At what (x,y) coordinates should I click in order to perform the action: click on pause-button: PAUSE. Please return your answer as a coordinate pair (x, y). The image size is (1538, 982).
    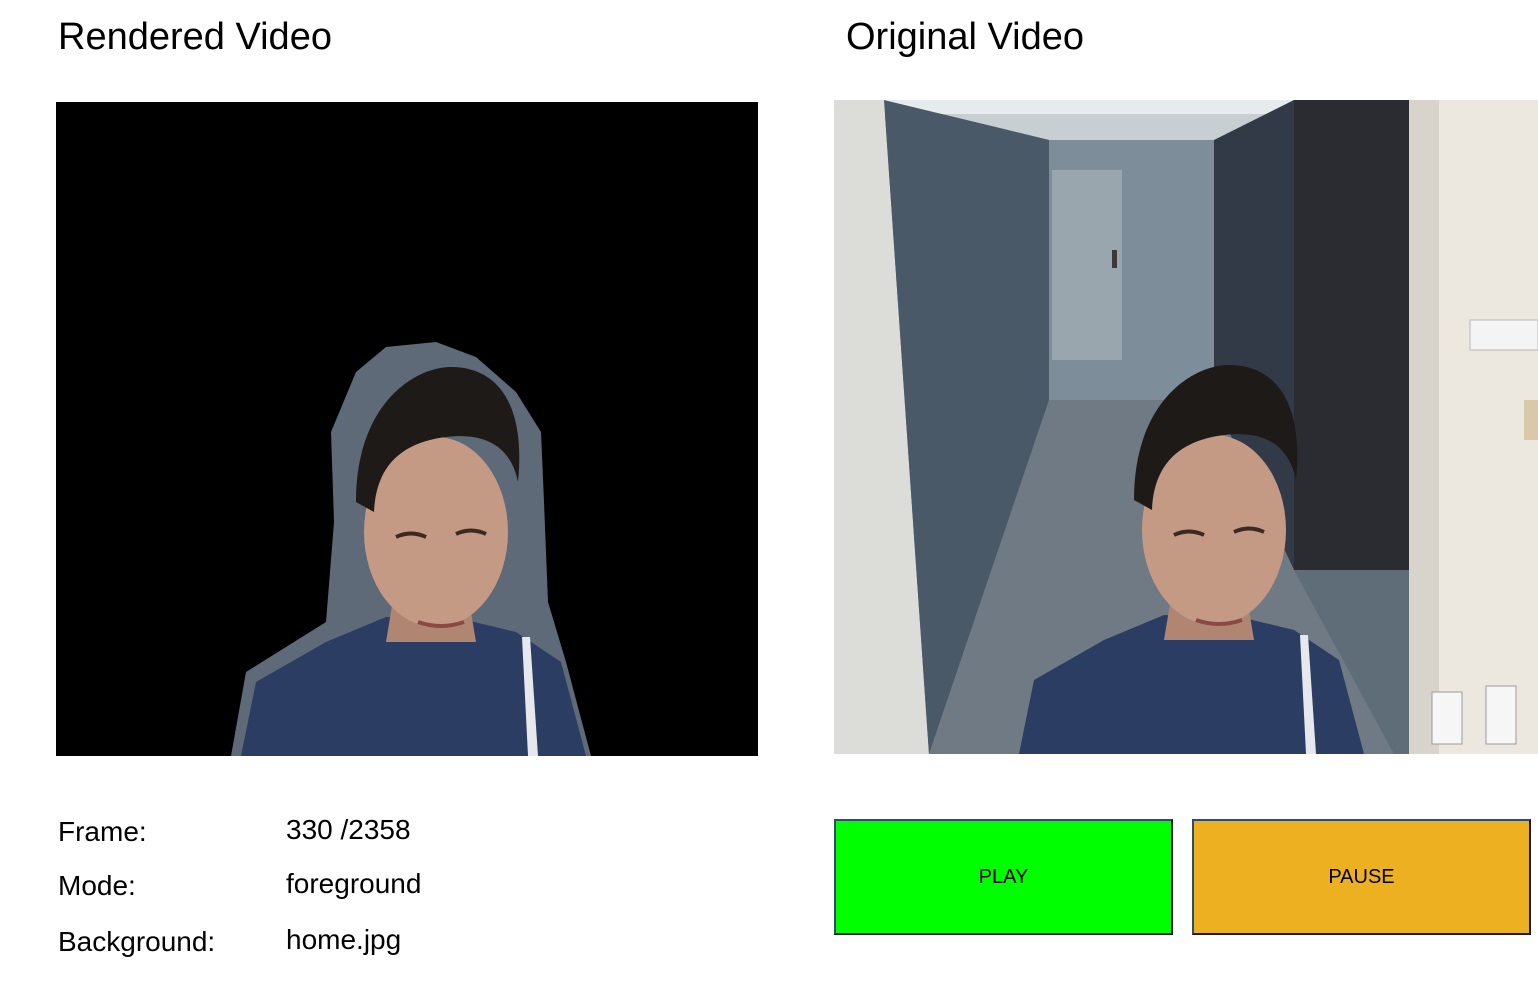
    Looking at the image, I should click on (1361, 877).